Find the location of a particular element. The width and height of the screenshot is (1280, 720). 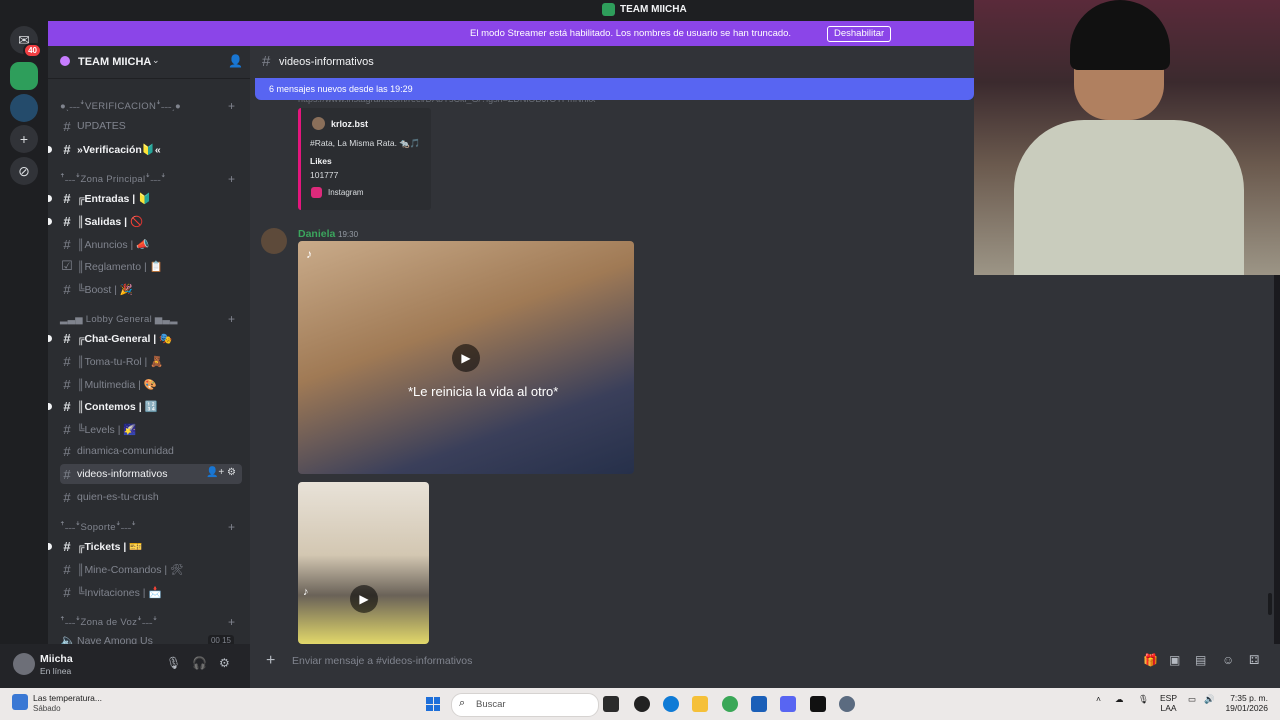

channel-boost: # ╚Boost | 🎉 is located at coordinates (151, 289).